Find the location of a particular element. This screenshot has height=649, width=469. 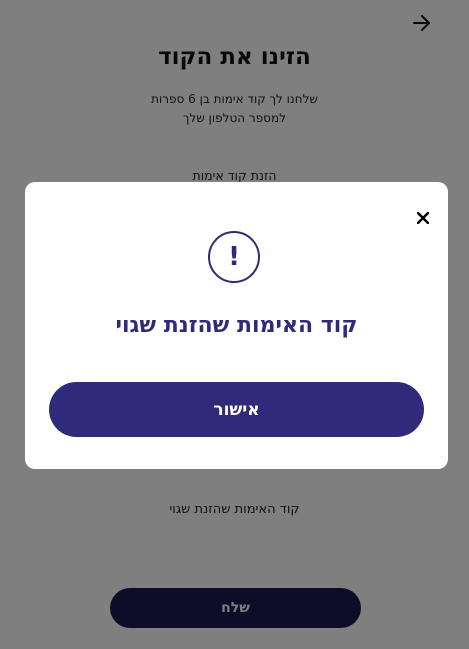

close-button is located at coordinates (423, 218).